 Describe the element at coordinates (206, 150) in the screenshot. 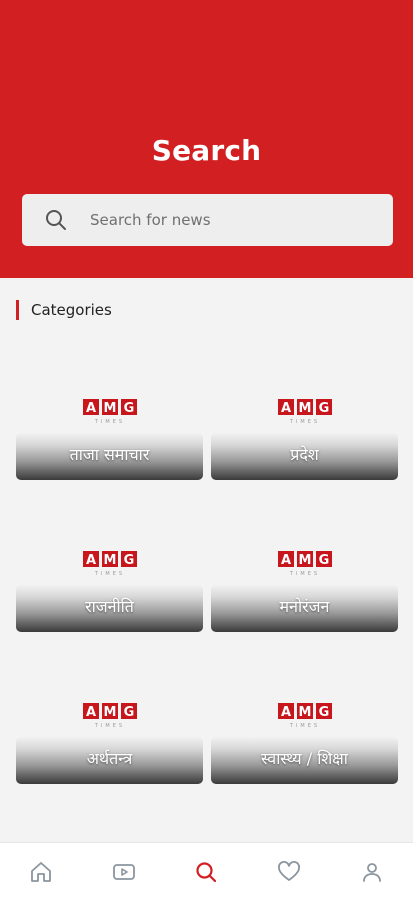

I see `page-title: Search` at that location.